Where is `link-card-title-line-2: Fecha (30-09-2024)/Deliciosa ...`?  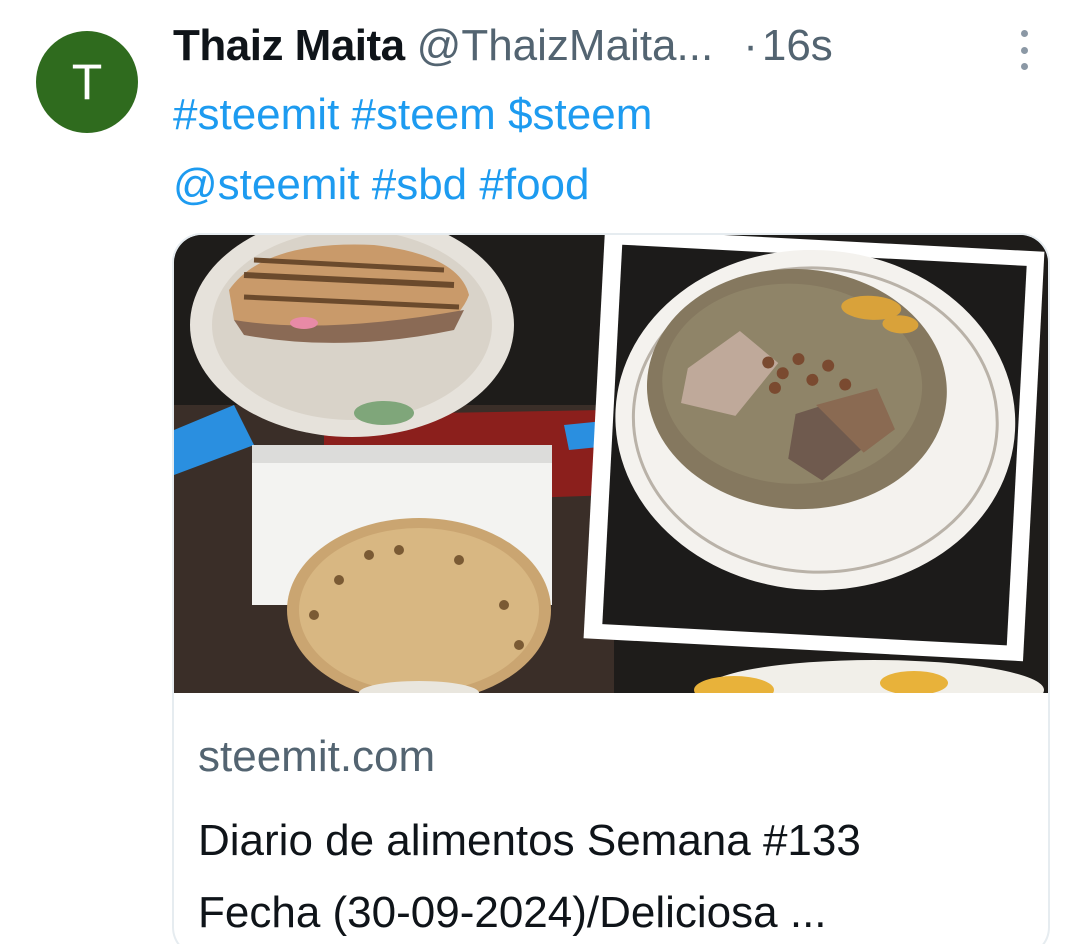 link-card-title-line-2: Fecha (30-09-2024)/Deliciosa ... is located at coordinates (512, 912).